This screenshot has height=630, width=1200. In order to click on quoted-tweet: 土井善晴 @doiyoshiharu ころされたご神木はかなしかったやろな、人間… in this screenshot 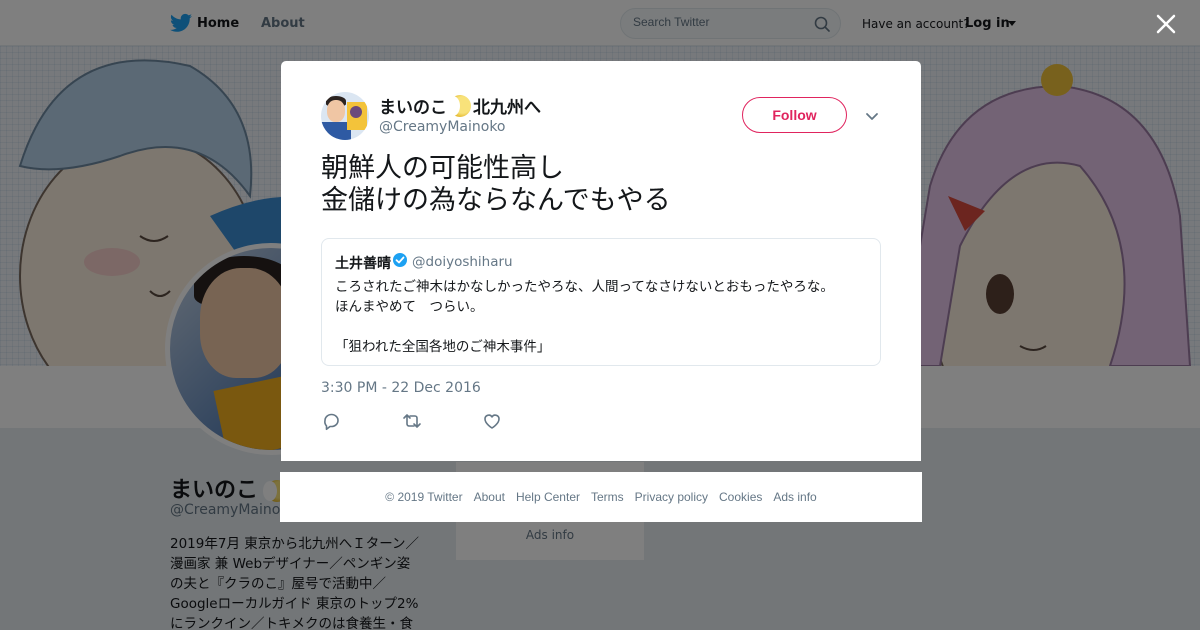, I will do `click(601, 302)`.